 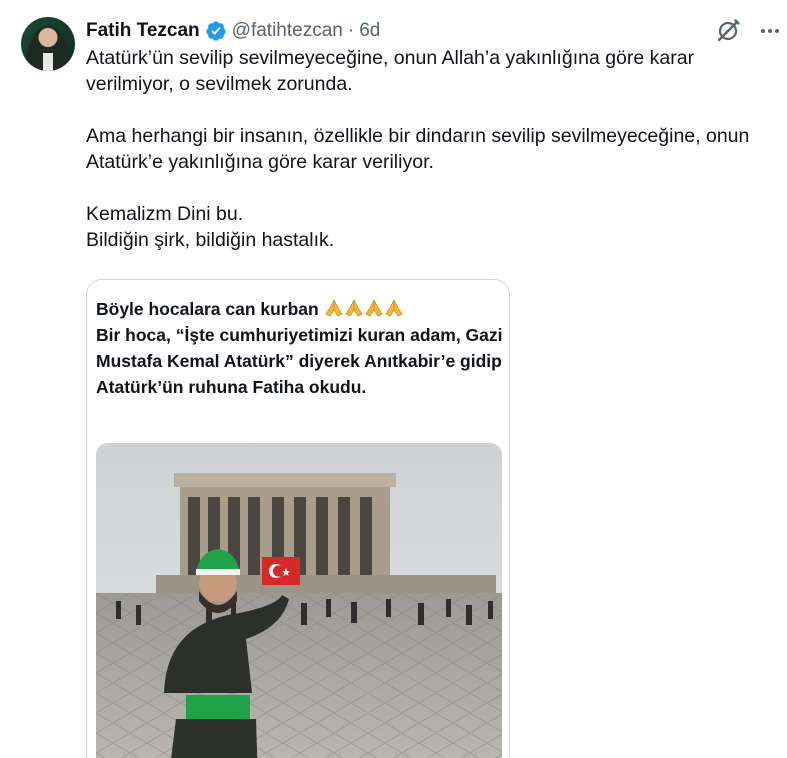 I want to click on avatar, so click(x=48, y=44).